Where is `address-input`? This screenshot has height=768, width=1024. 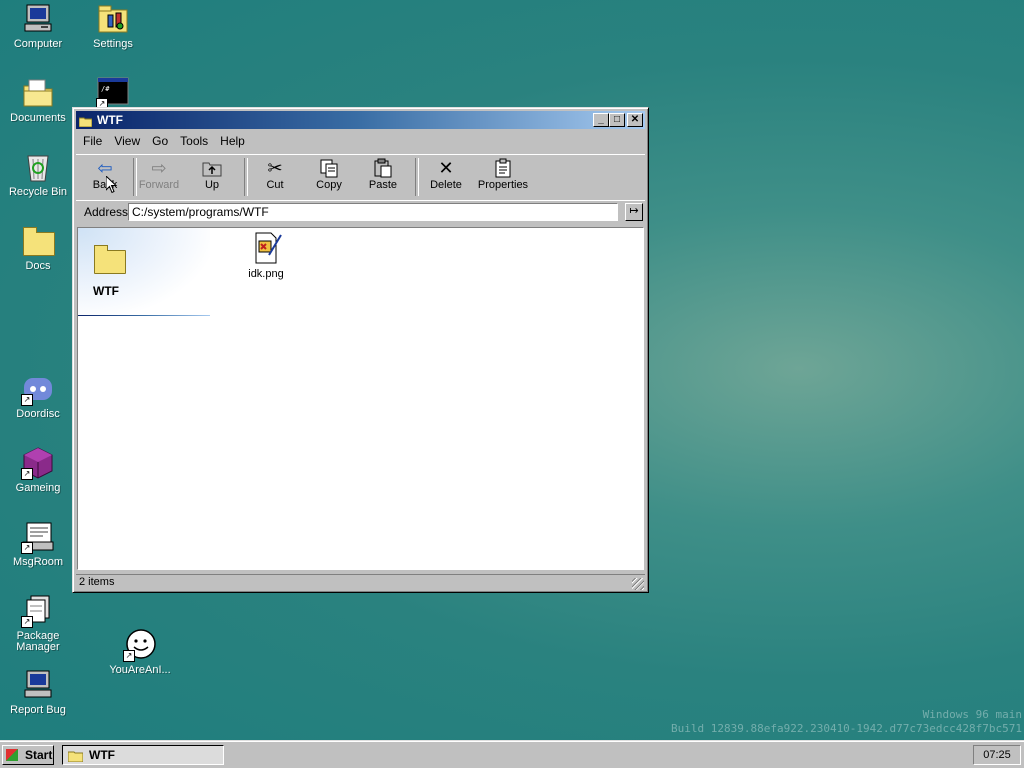
address-input is located at coordinates (373, 212).